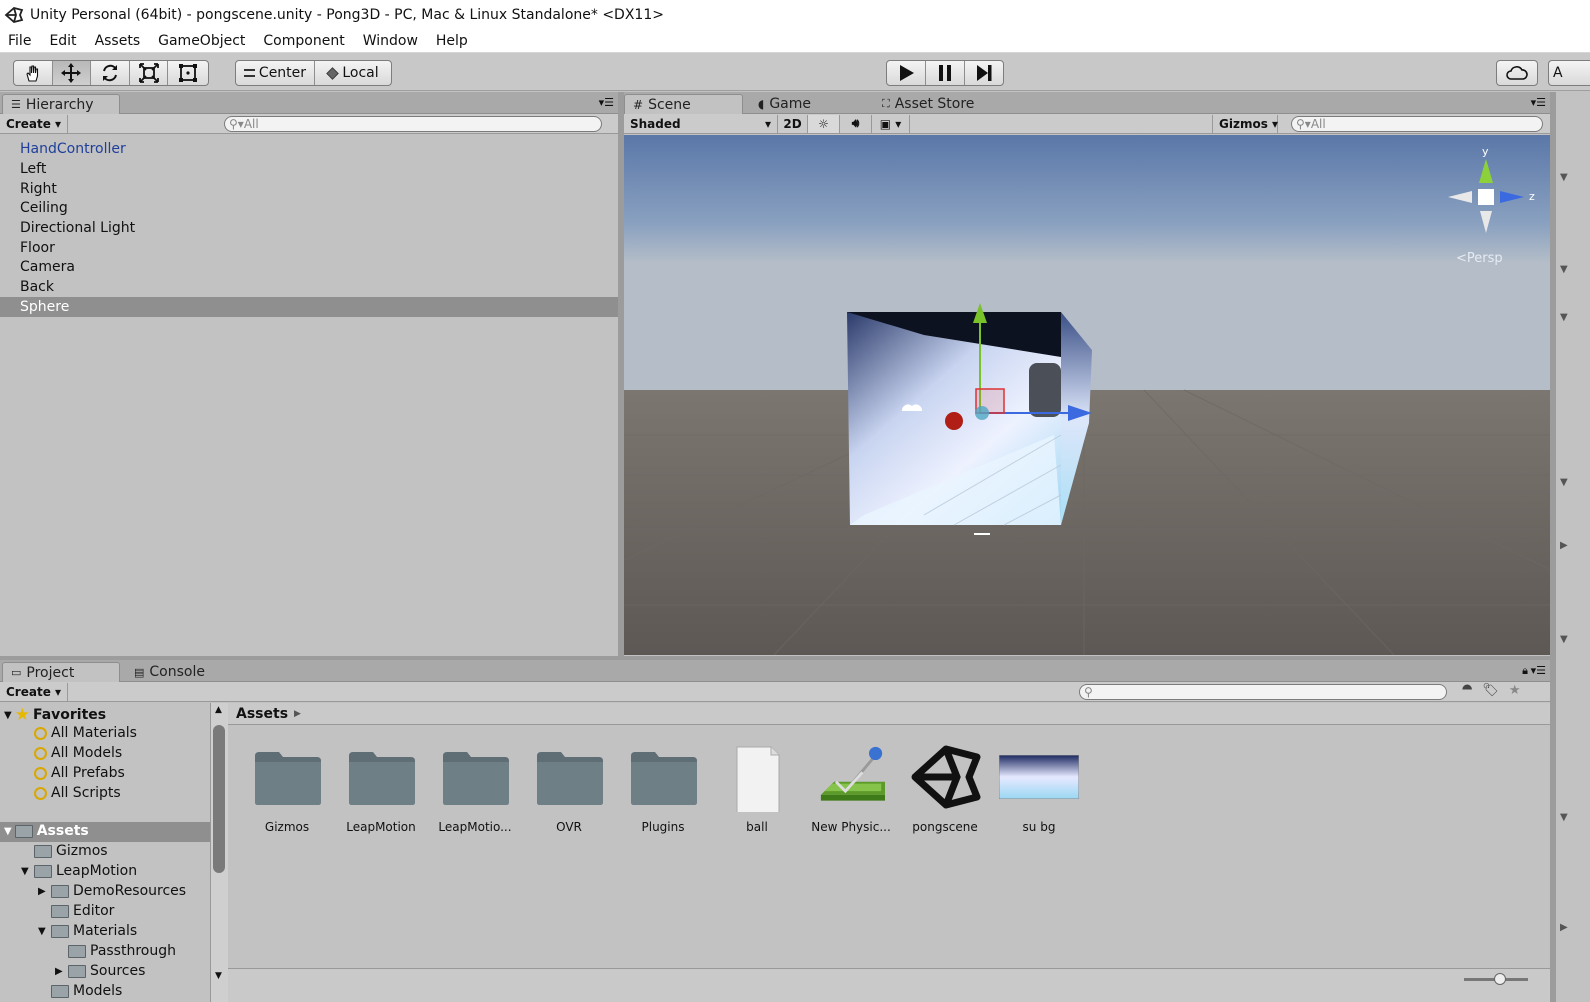 Image resolution: width=1590 pixels, height=1002 pixels. Describe the element at coordinates (824, 123) in the screenshot. I see `scene-lighting-toggle: ☼` at that location.